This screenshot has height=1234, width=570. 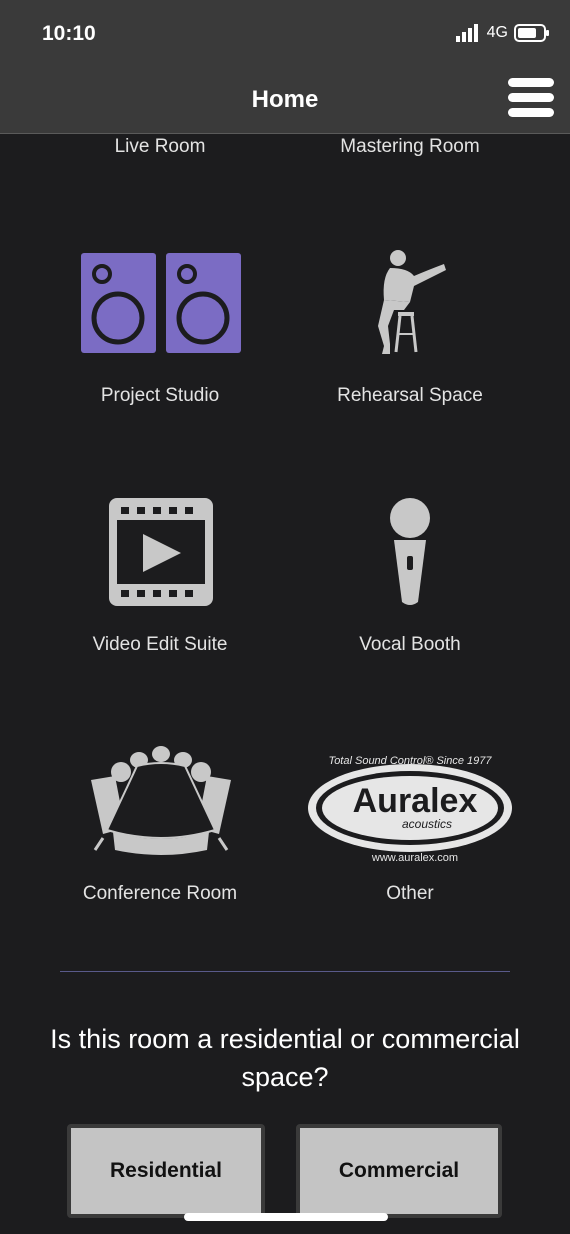 What do you see at coordinates (285, 35) in the screenshot?
I see `status-bar: 10:10 4G` at bounding box center [285, 35].